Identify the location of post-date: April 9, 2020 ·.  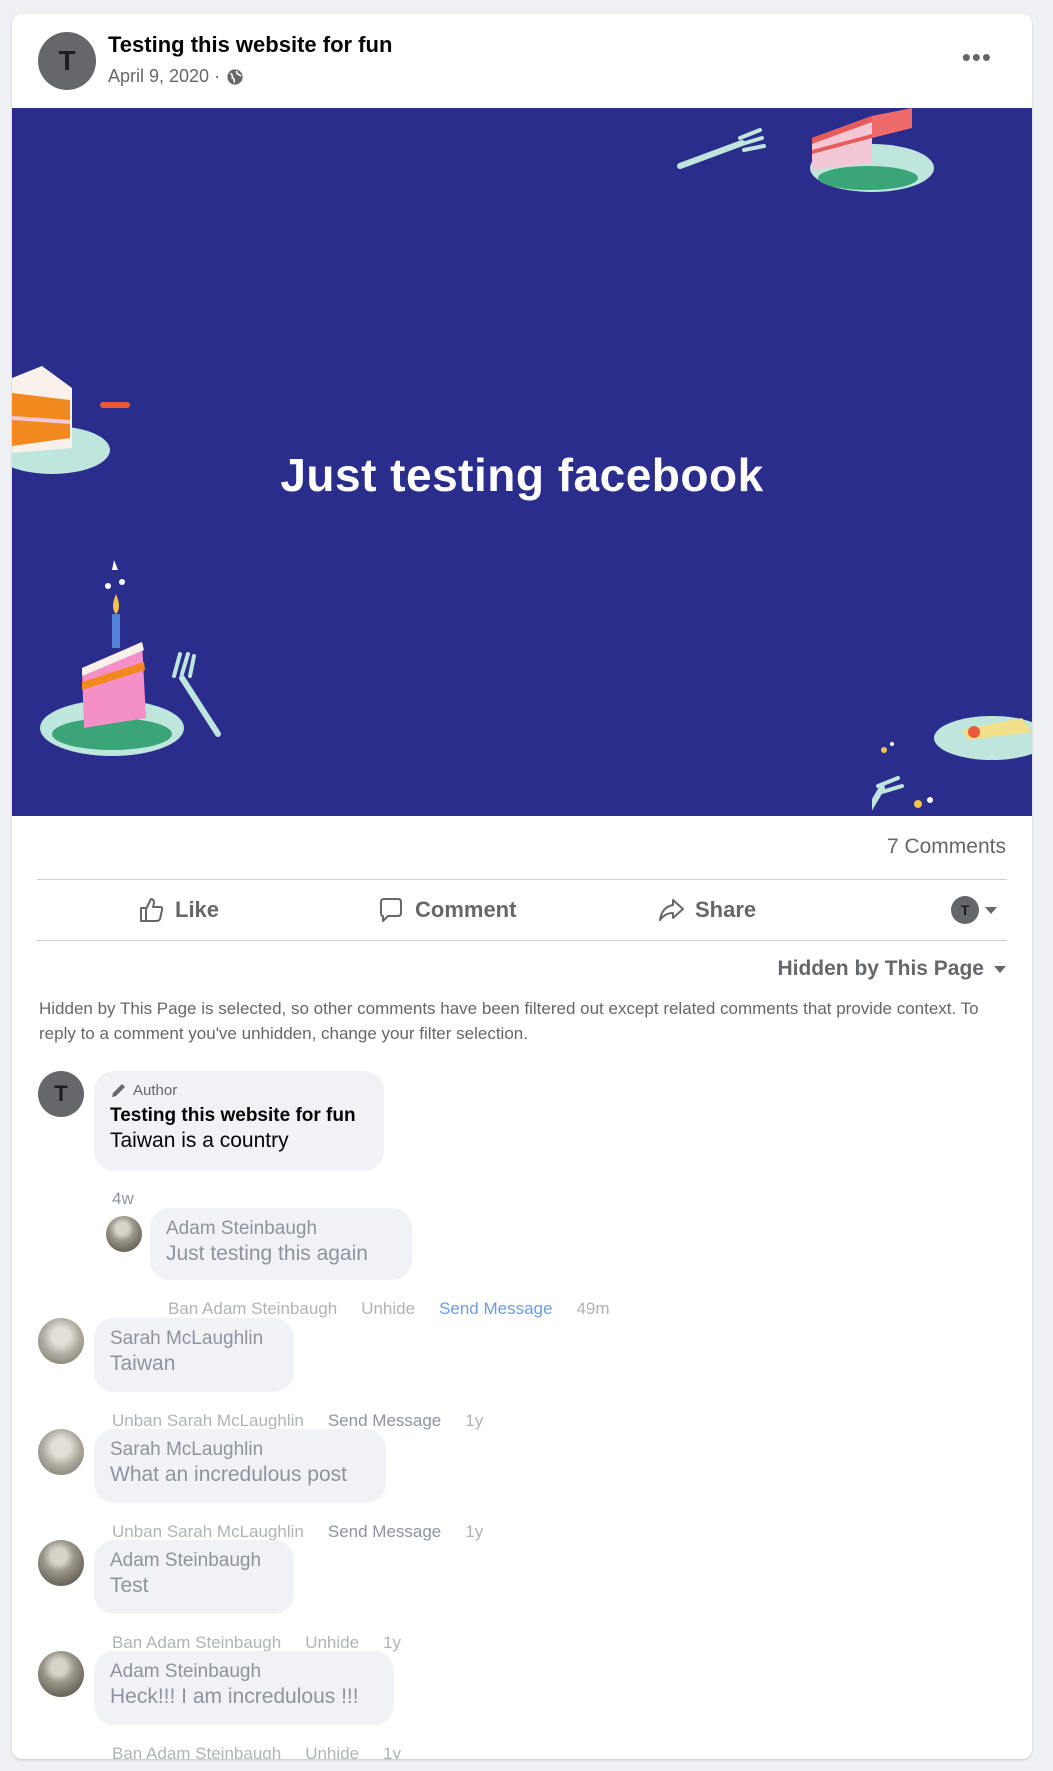
(164, 76).